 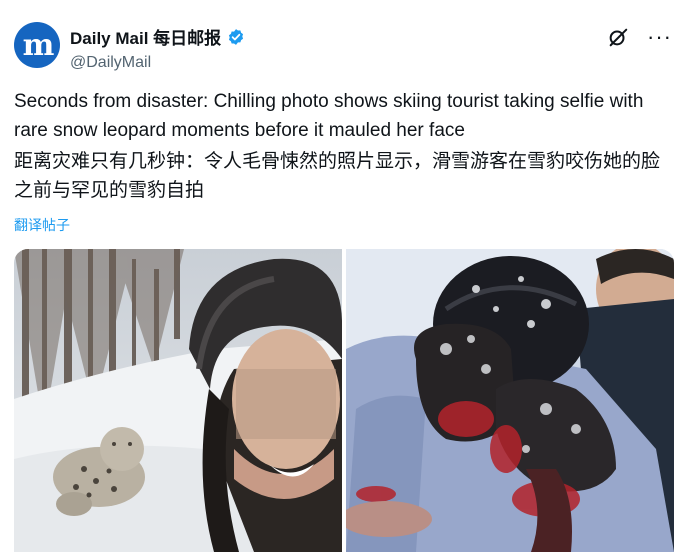 I want to click on avatar-letter: m, so click(x=38, y=45).